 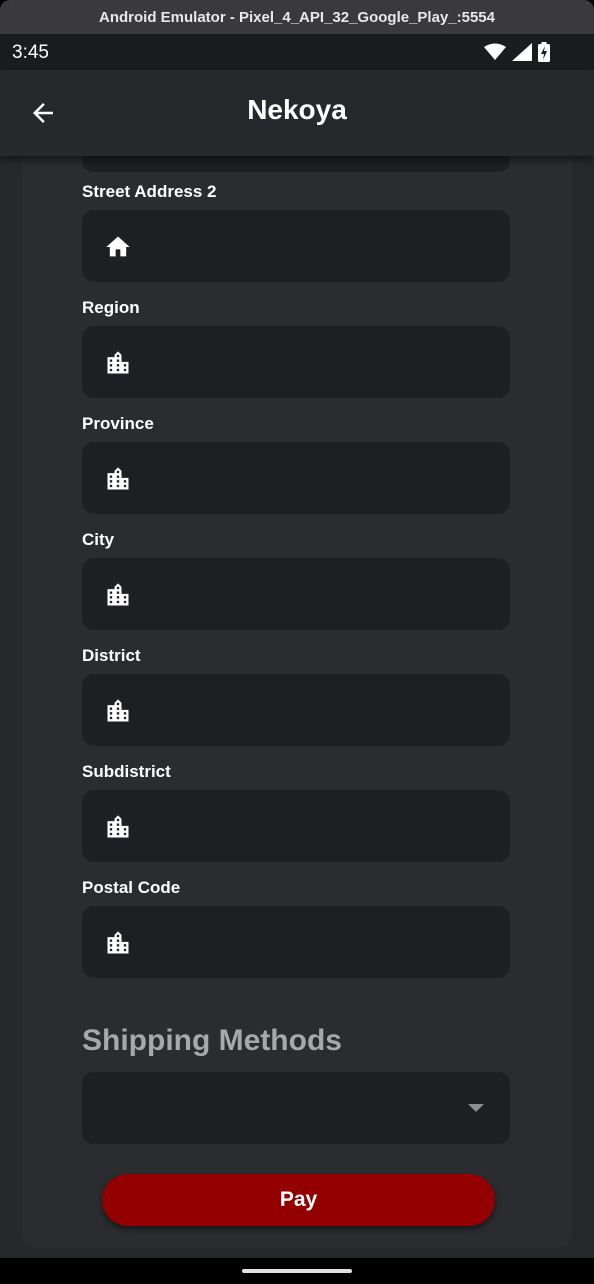 I want to click on subdistrict-field, so click(x=296, y=826).